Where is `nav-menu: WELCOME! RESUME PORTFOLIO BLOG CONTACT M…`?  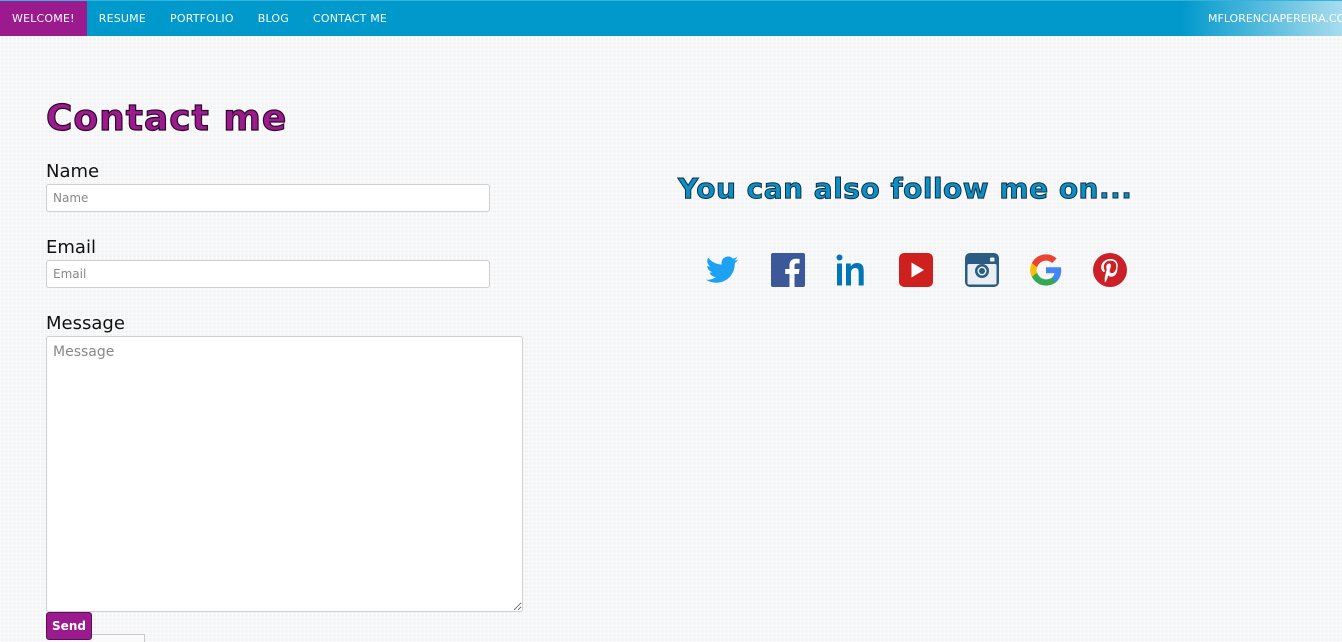
nav-menu: WELCOME! RESUME PORTFOLIO BLOG CONTACT M… is located at coordinates (199, 18).